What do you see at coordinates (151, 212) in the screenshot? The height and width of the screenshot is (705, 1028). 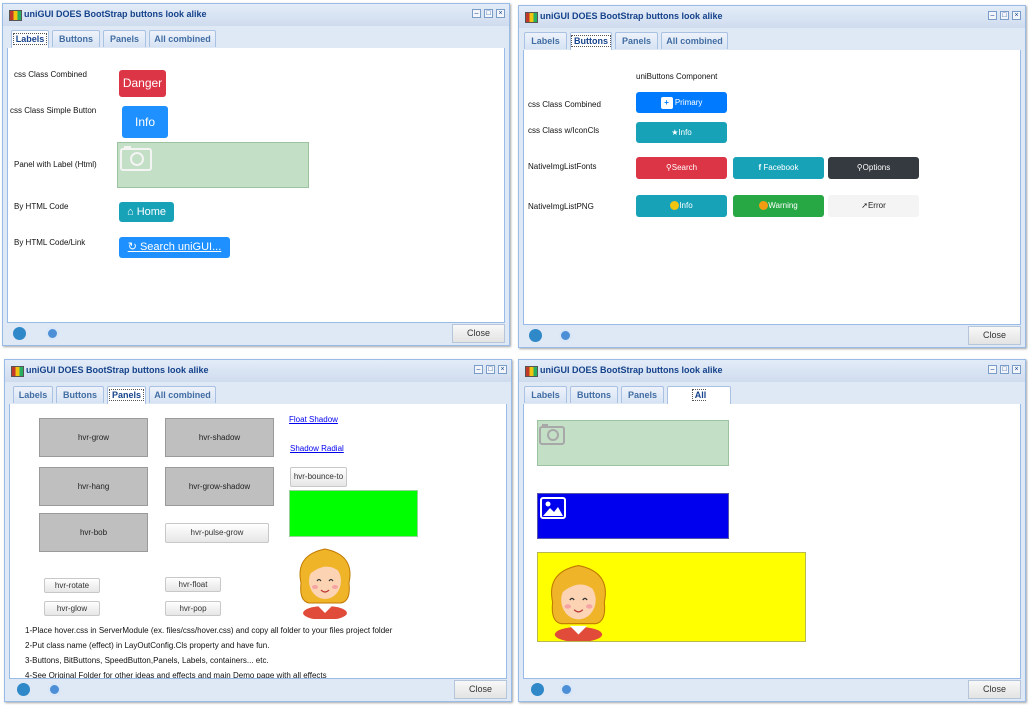 I see `home-label: Home` at bounding box center [151, 212].